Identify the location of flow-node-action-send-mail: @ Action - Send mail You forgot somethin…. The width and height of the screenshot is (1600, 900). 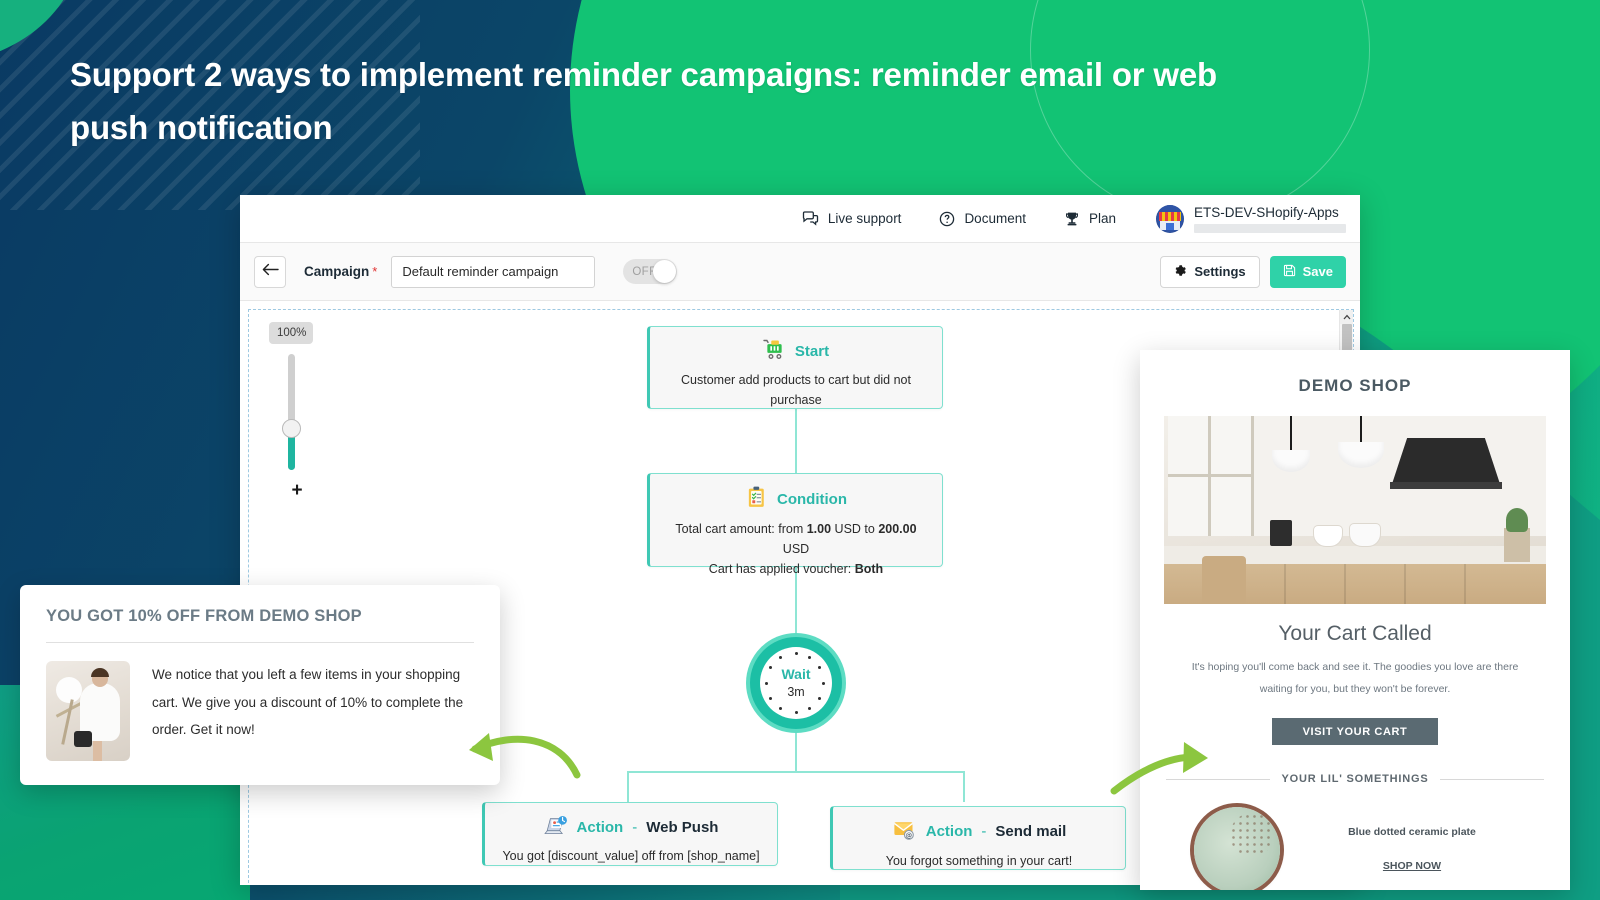
(978, 838).